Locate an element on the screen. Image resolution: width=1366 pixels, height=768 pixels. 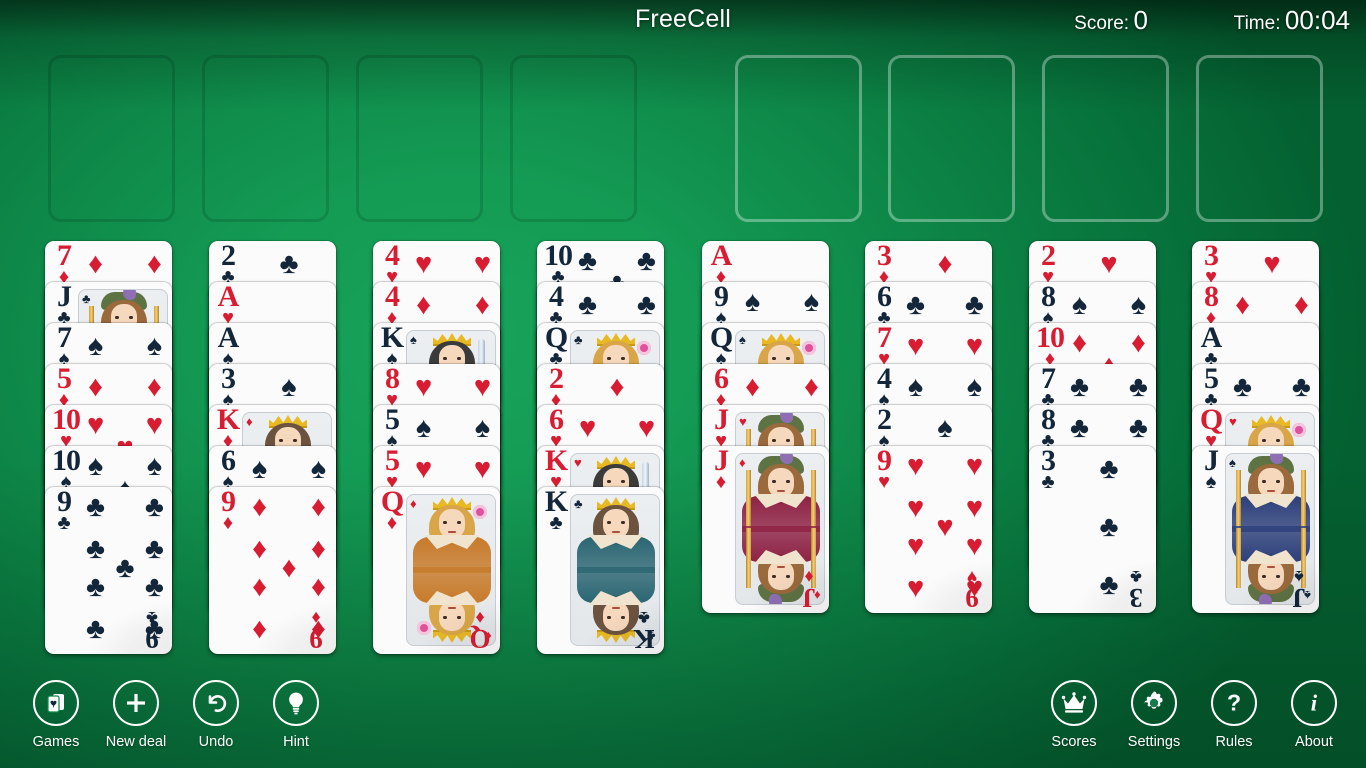
time-display: Time: 00:04 is located at coordinates (1292, 20).